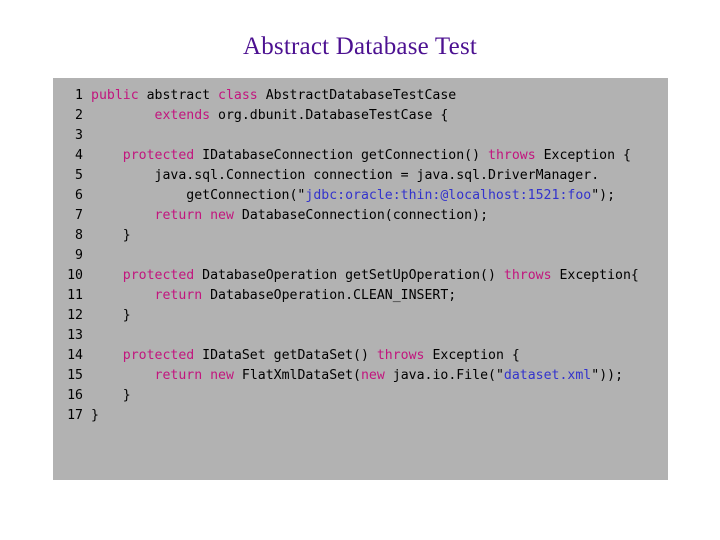 The height and width of the screenshot is (540, 720). What do you see at coordinates (75, 355) in the screenshot?
I see `line-number: 14` at bounding box center [75, 355].